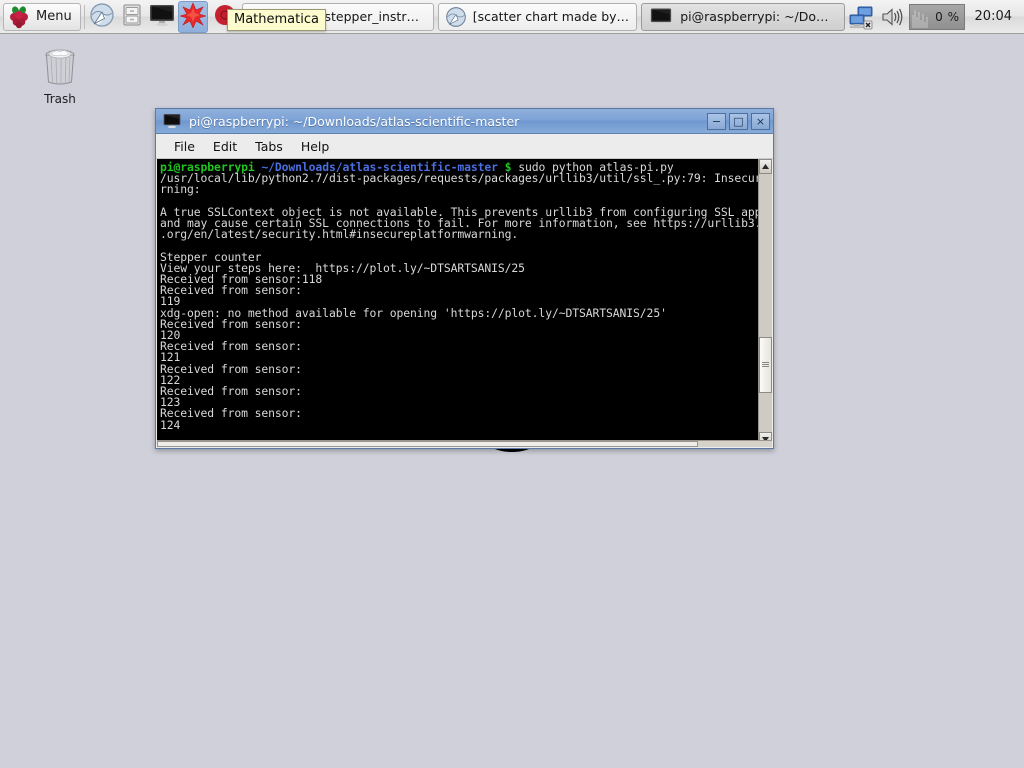 This screenshot has height=768, width=1024. Describe the element at coordinates (225, 146) in the screenshot. I see `menu-edit: Edit` at that location.